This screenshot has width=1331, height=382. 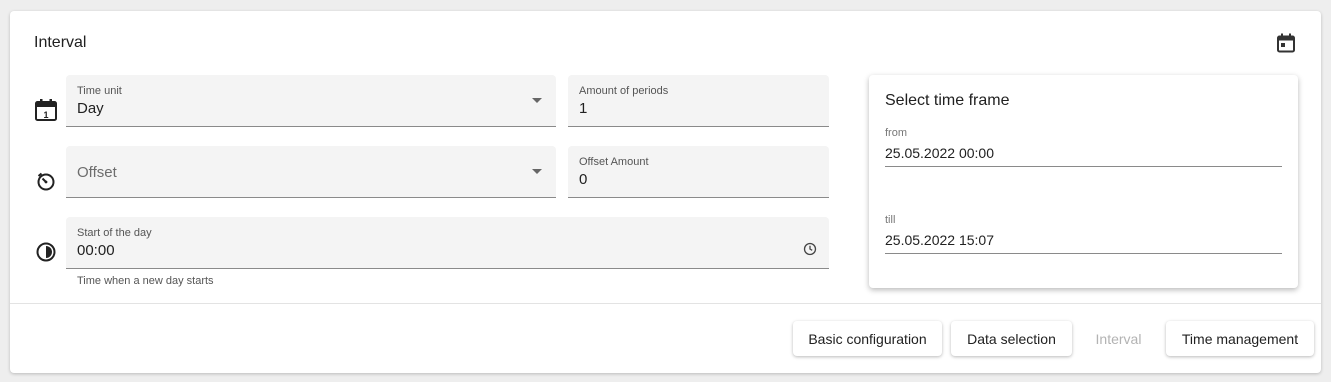 What do you see at coordinates (698, 172) in the screenshot?
I see `offset-amount-input: Offset Amount 0` at bounding box center [698, 172].